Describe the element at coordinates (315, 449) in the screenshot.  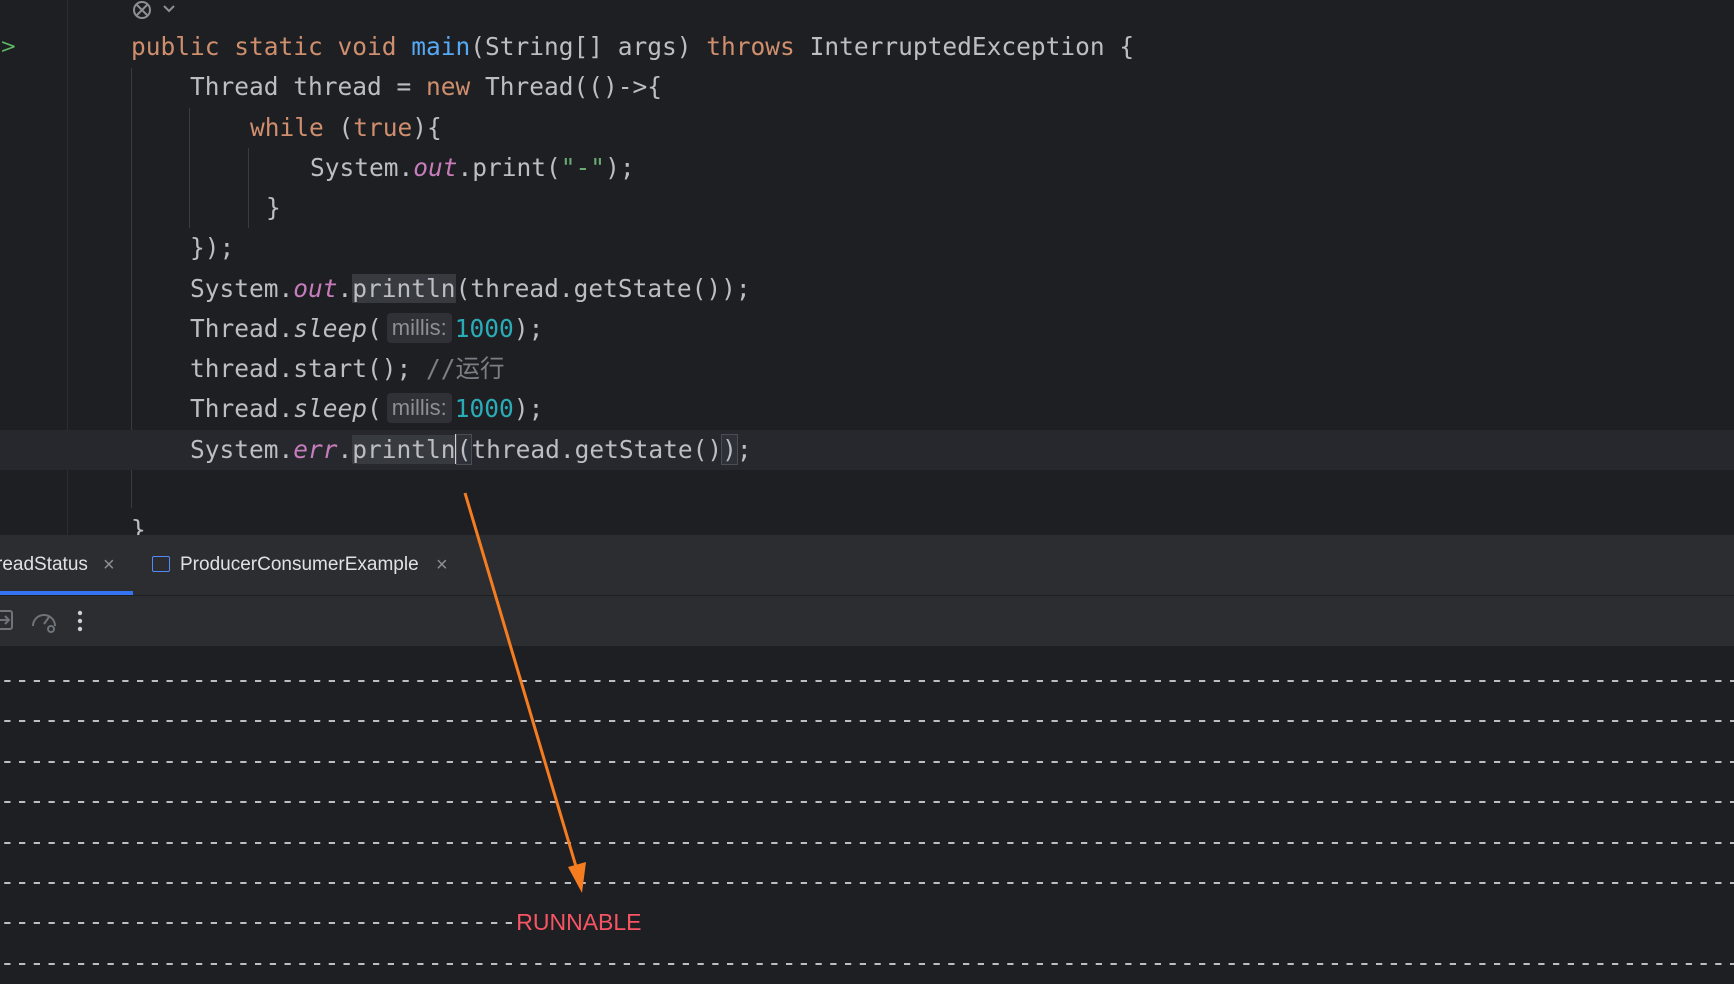
I see `code-token: err` at that location.